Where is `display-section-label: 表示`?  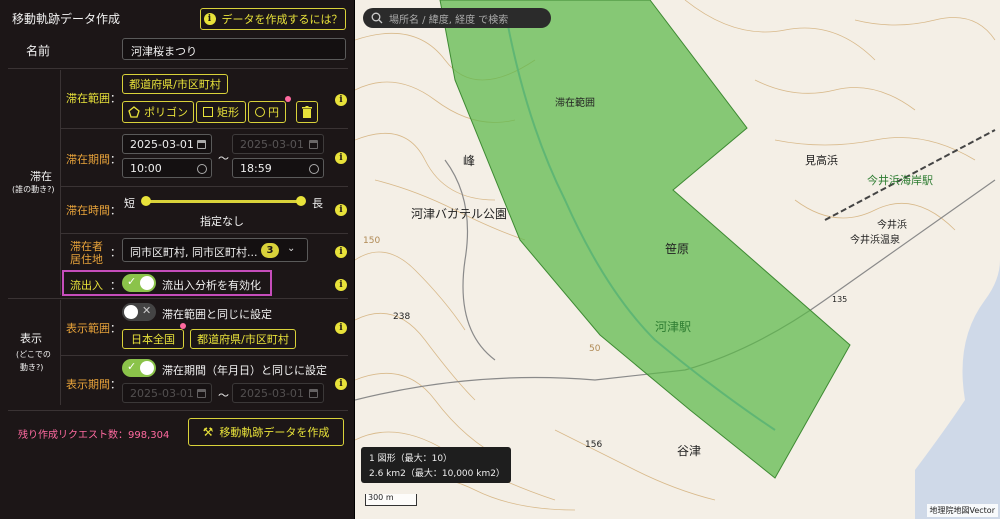
display-section-label: 表示 is located at coordinates (31, 338).